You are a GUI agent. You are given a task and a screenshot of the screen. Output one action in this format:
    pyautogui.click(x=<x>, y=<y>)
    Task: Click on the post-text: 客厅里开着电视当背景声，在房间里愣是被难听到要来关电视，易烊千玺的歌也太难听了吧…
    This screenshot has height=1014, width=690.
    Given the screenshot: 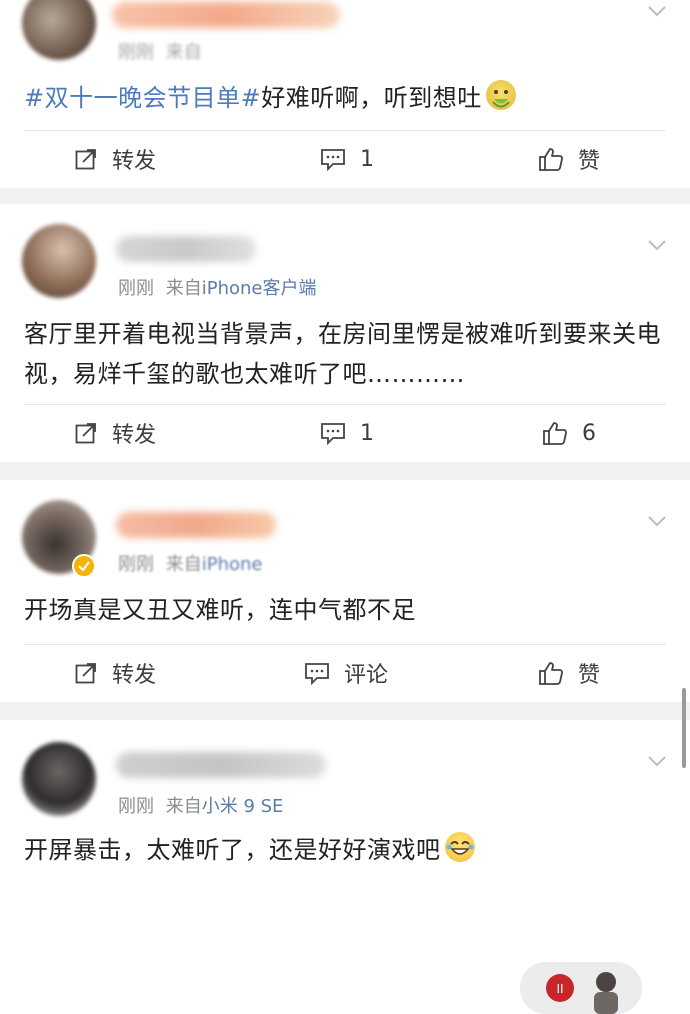 What is the action you would take?
    pyautogui.click(x=342, y=354)
    